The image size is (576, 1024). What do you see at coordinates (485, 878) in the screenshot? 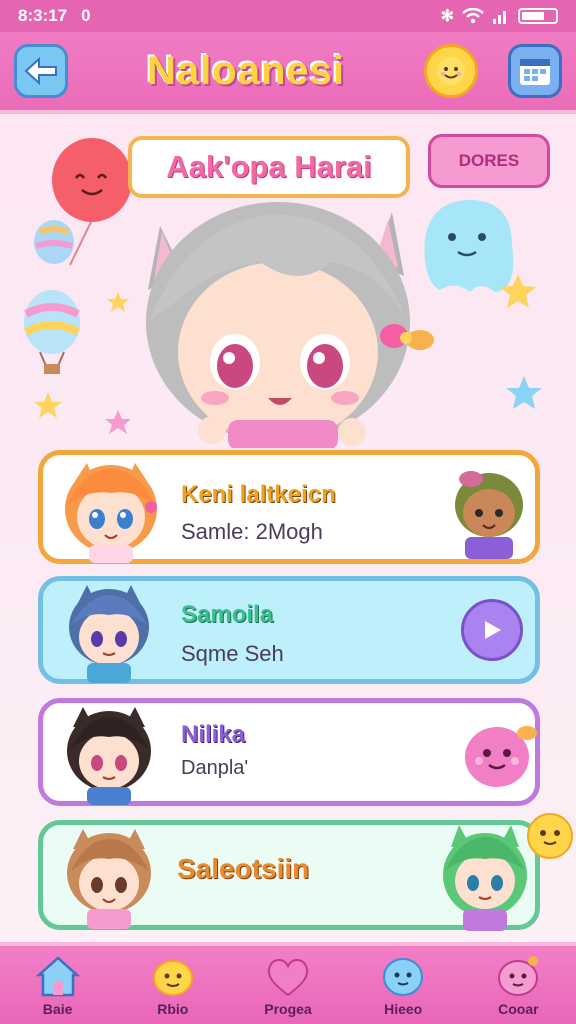
I see `green-hair-girl-avatar` at bounding box center [485, 878].